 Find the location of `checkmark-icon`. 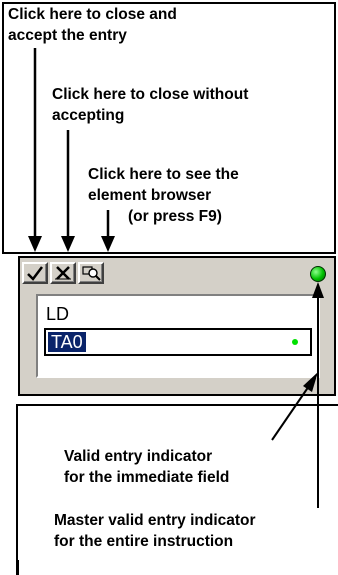

checkmark-icon is located at coordinates (35, 273).